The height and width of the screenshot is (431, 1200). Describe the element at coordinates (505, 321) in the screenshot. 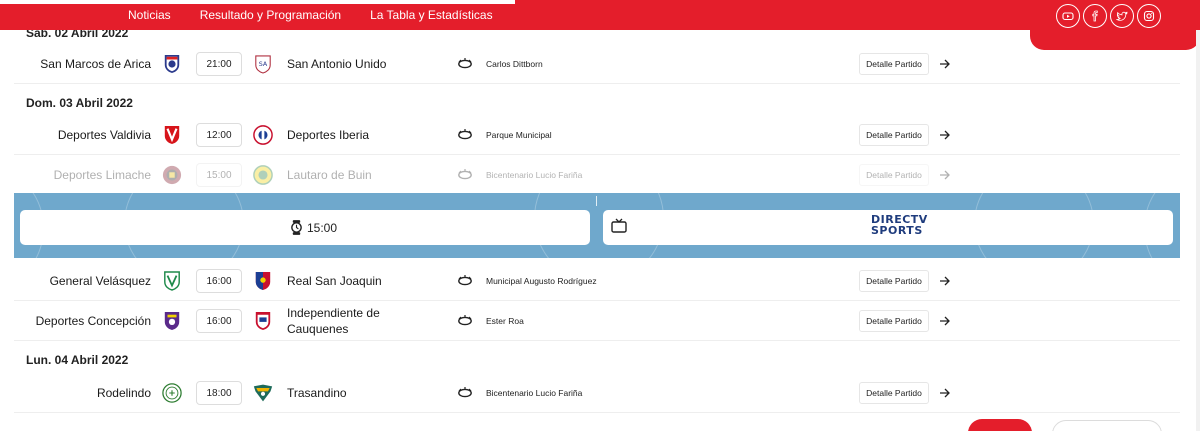

I see `stadium-name: Ester Roa` at that location.